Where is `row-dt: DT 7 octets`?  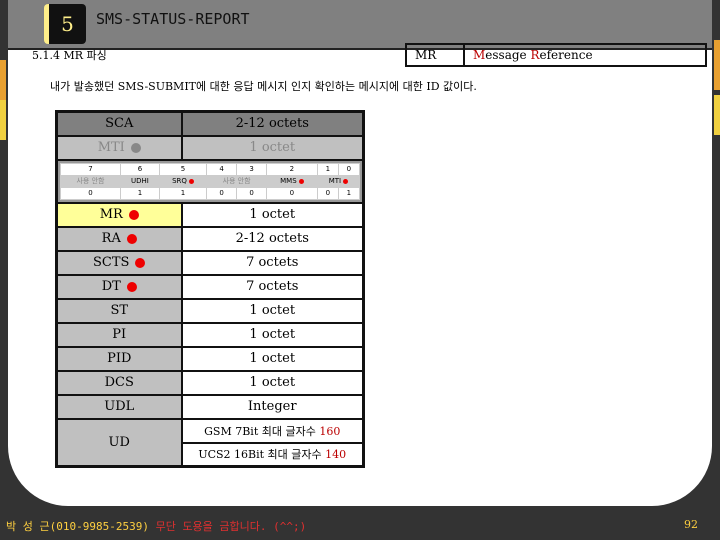
row-dt: DT 7 octets is located at coordinates (210, 286).